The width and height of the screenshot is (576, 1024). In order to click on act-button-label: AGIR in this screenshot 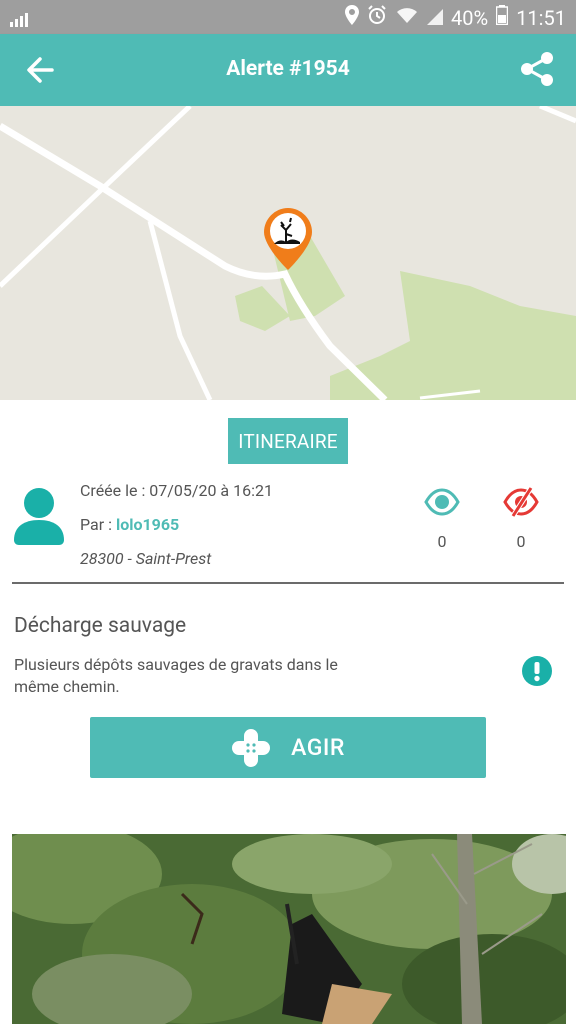, I will do `click(318, 747)`.